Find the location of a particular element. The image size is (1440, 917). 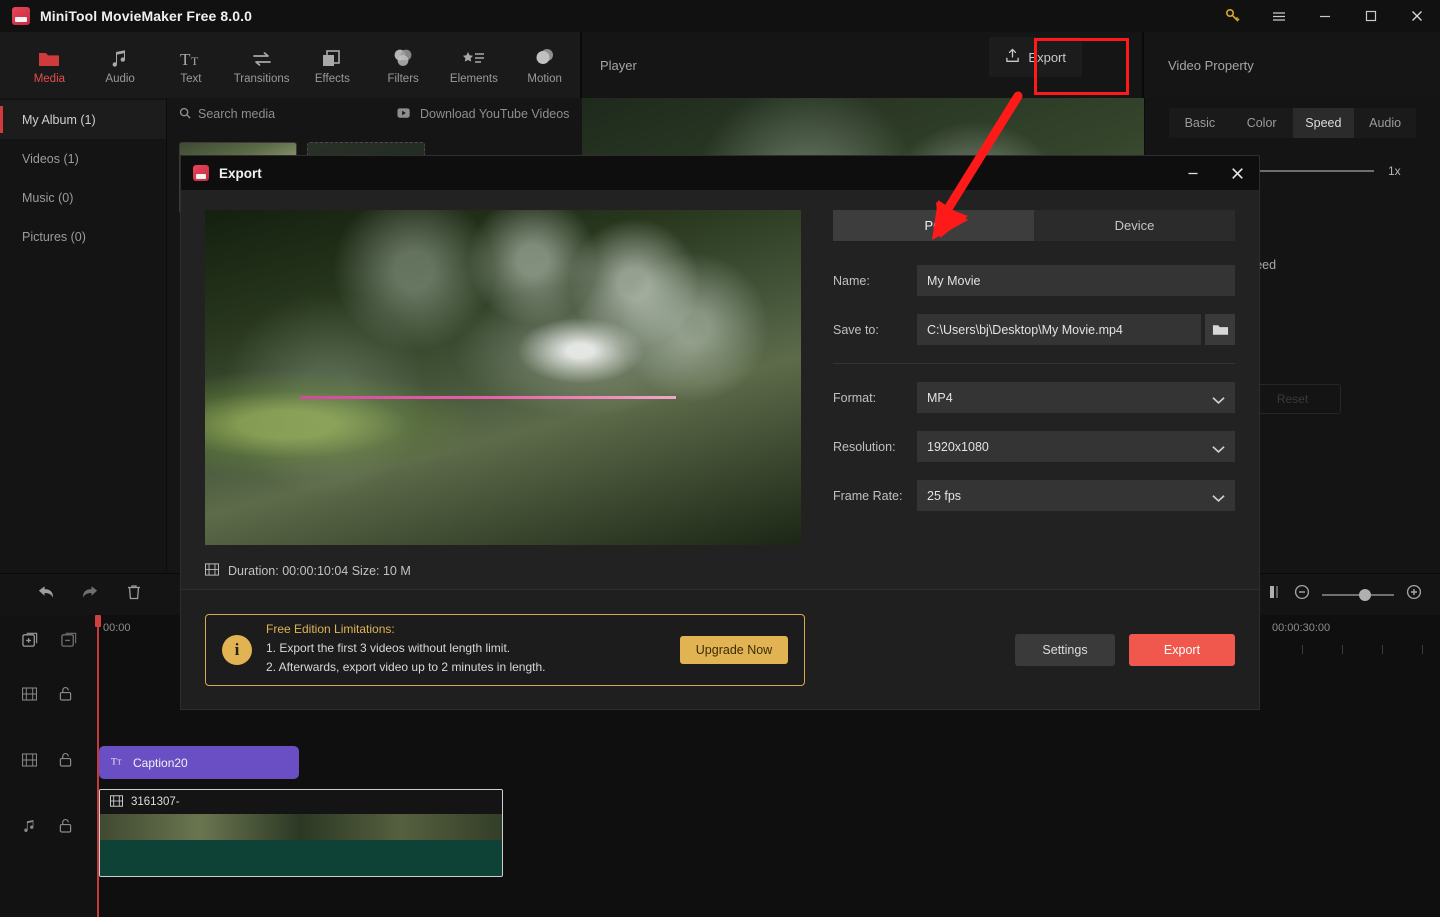

redo-icon is located at coordinates (90, 594).